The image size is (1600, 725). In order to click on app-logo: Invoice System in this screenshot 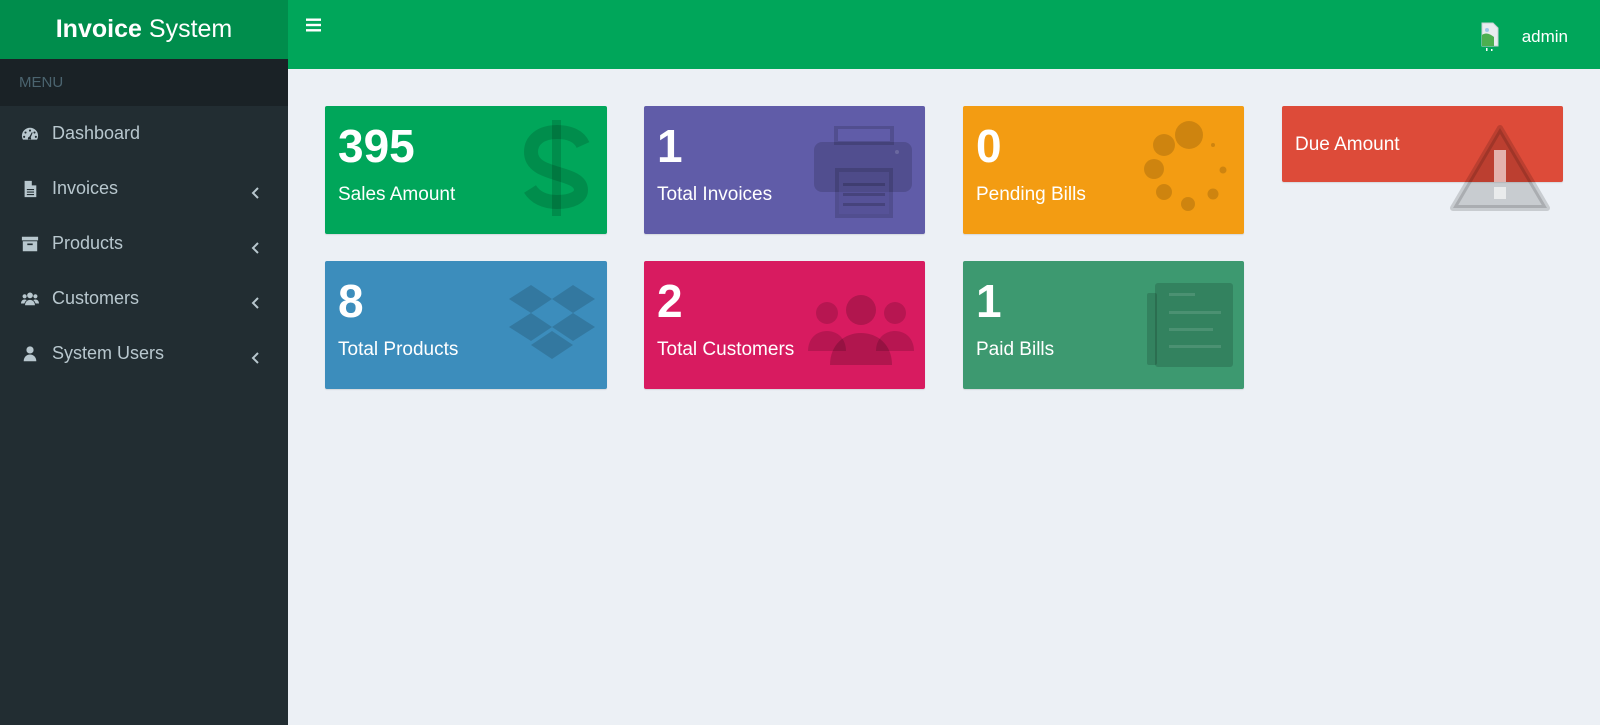, I will do `click(144, 29)`.